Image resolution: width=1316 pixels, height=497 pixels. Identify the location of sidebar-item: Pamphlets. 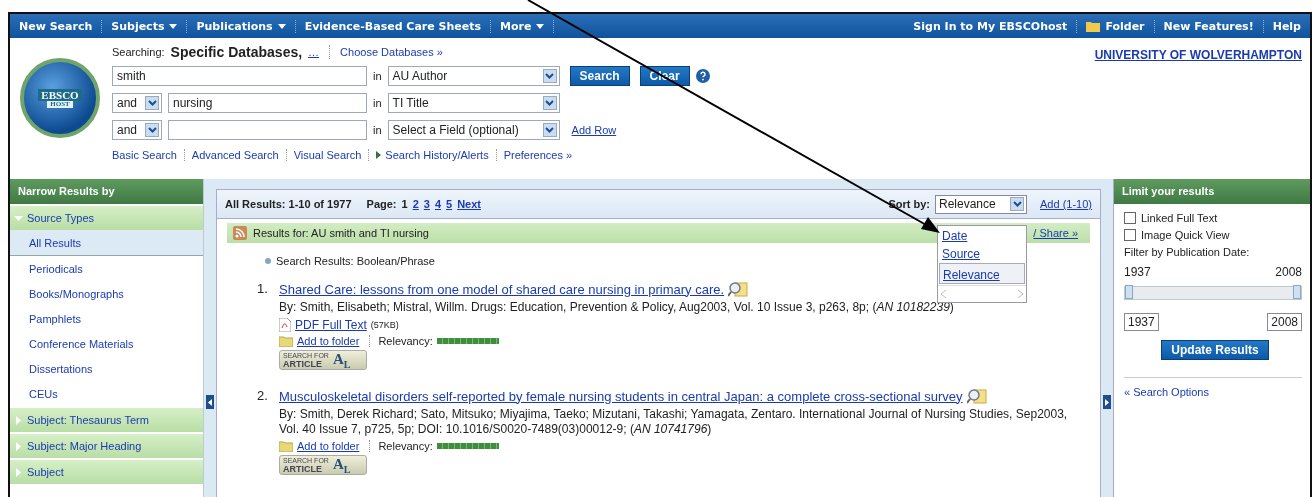
(106, 318).